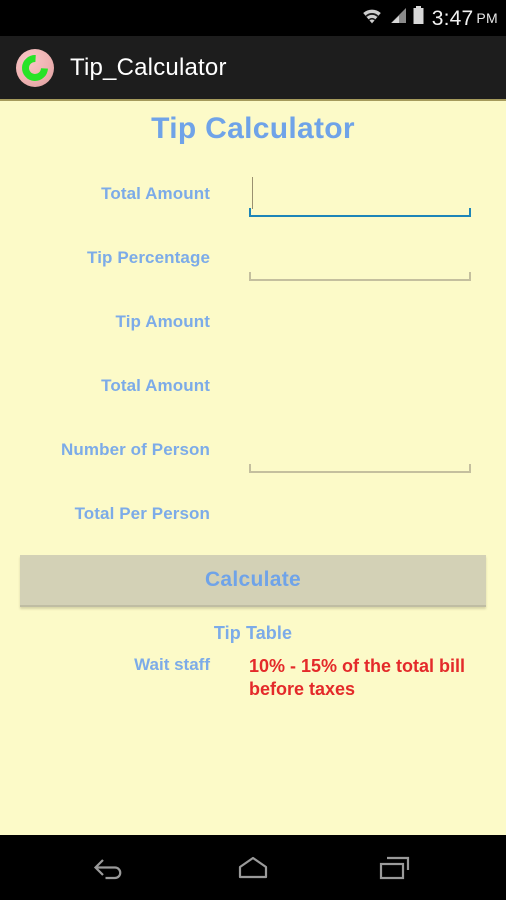 This screenshot has width=506, height=900. What do you see at coordinates (395, 868) in the screenshot?
I see `recents-icon` at bounding box center [395, 868].